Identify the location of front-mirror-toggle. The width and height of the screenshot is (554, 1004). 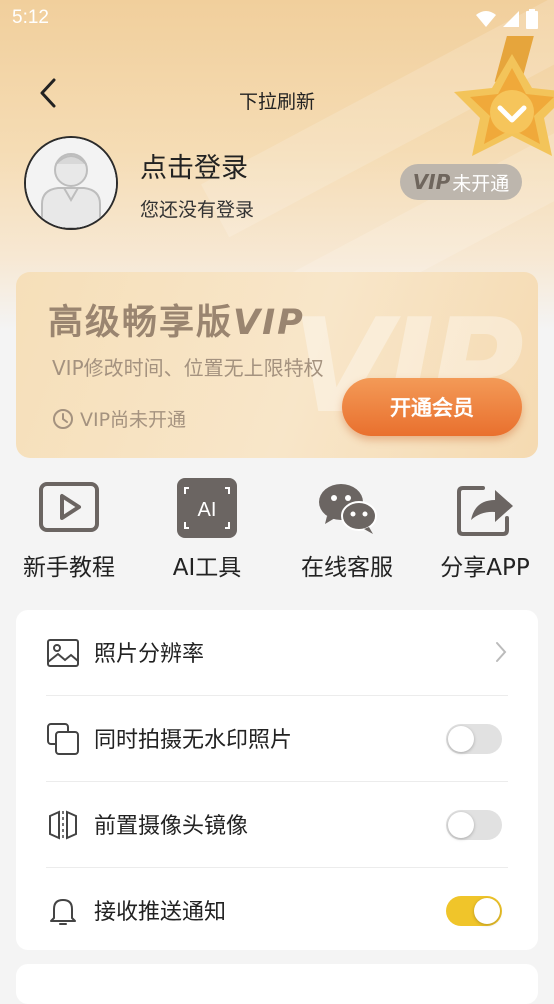
(474, 825).